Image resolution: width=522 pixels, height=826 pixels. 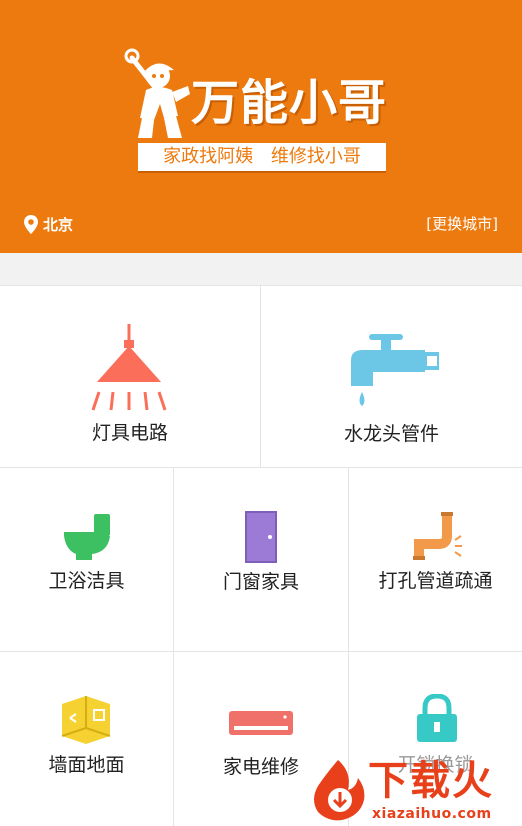 I want to click on service-bathroom: 卫浴洁具, so click(x=86, y=559).